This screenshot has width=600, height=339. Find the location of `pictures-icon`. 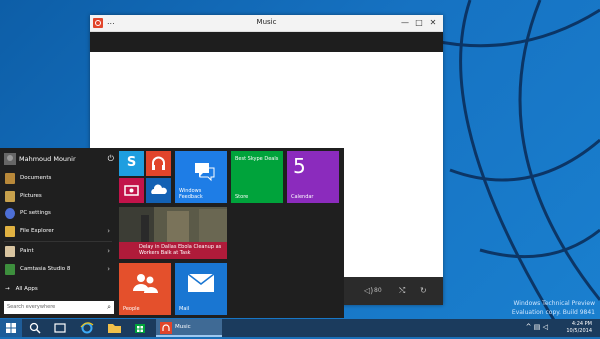

pictures-icon is located at coordinates (10, 196).